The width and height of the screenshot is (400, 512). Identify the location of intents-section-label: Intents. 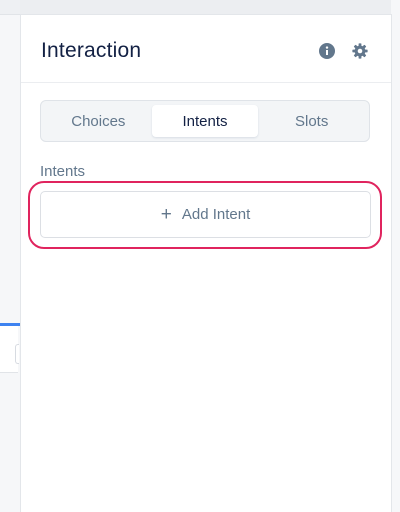
(63, 171).